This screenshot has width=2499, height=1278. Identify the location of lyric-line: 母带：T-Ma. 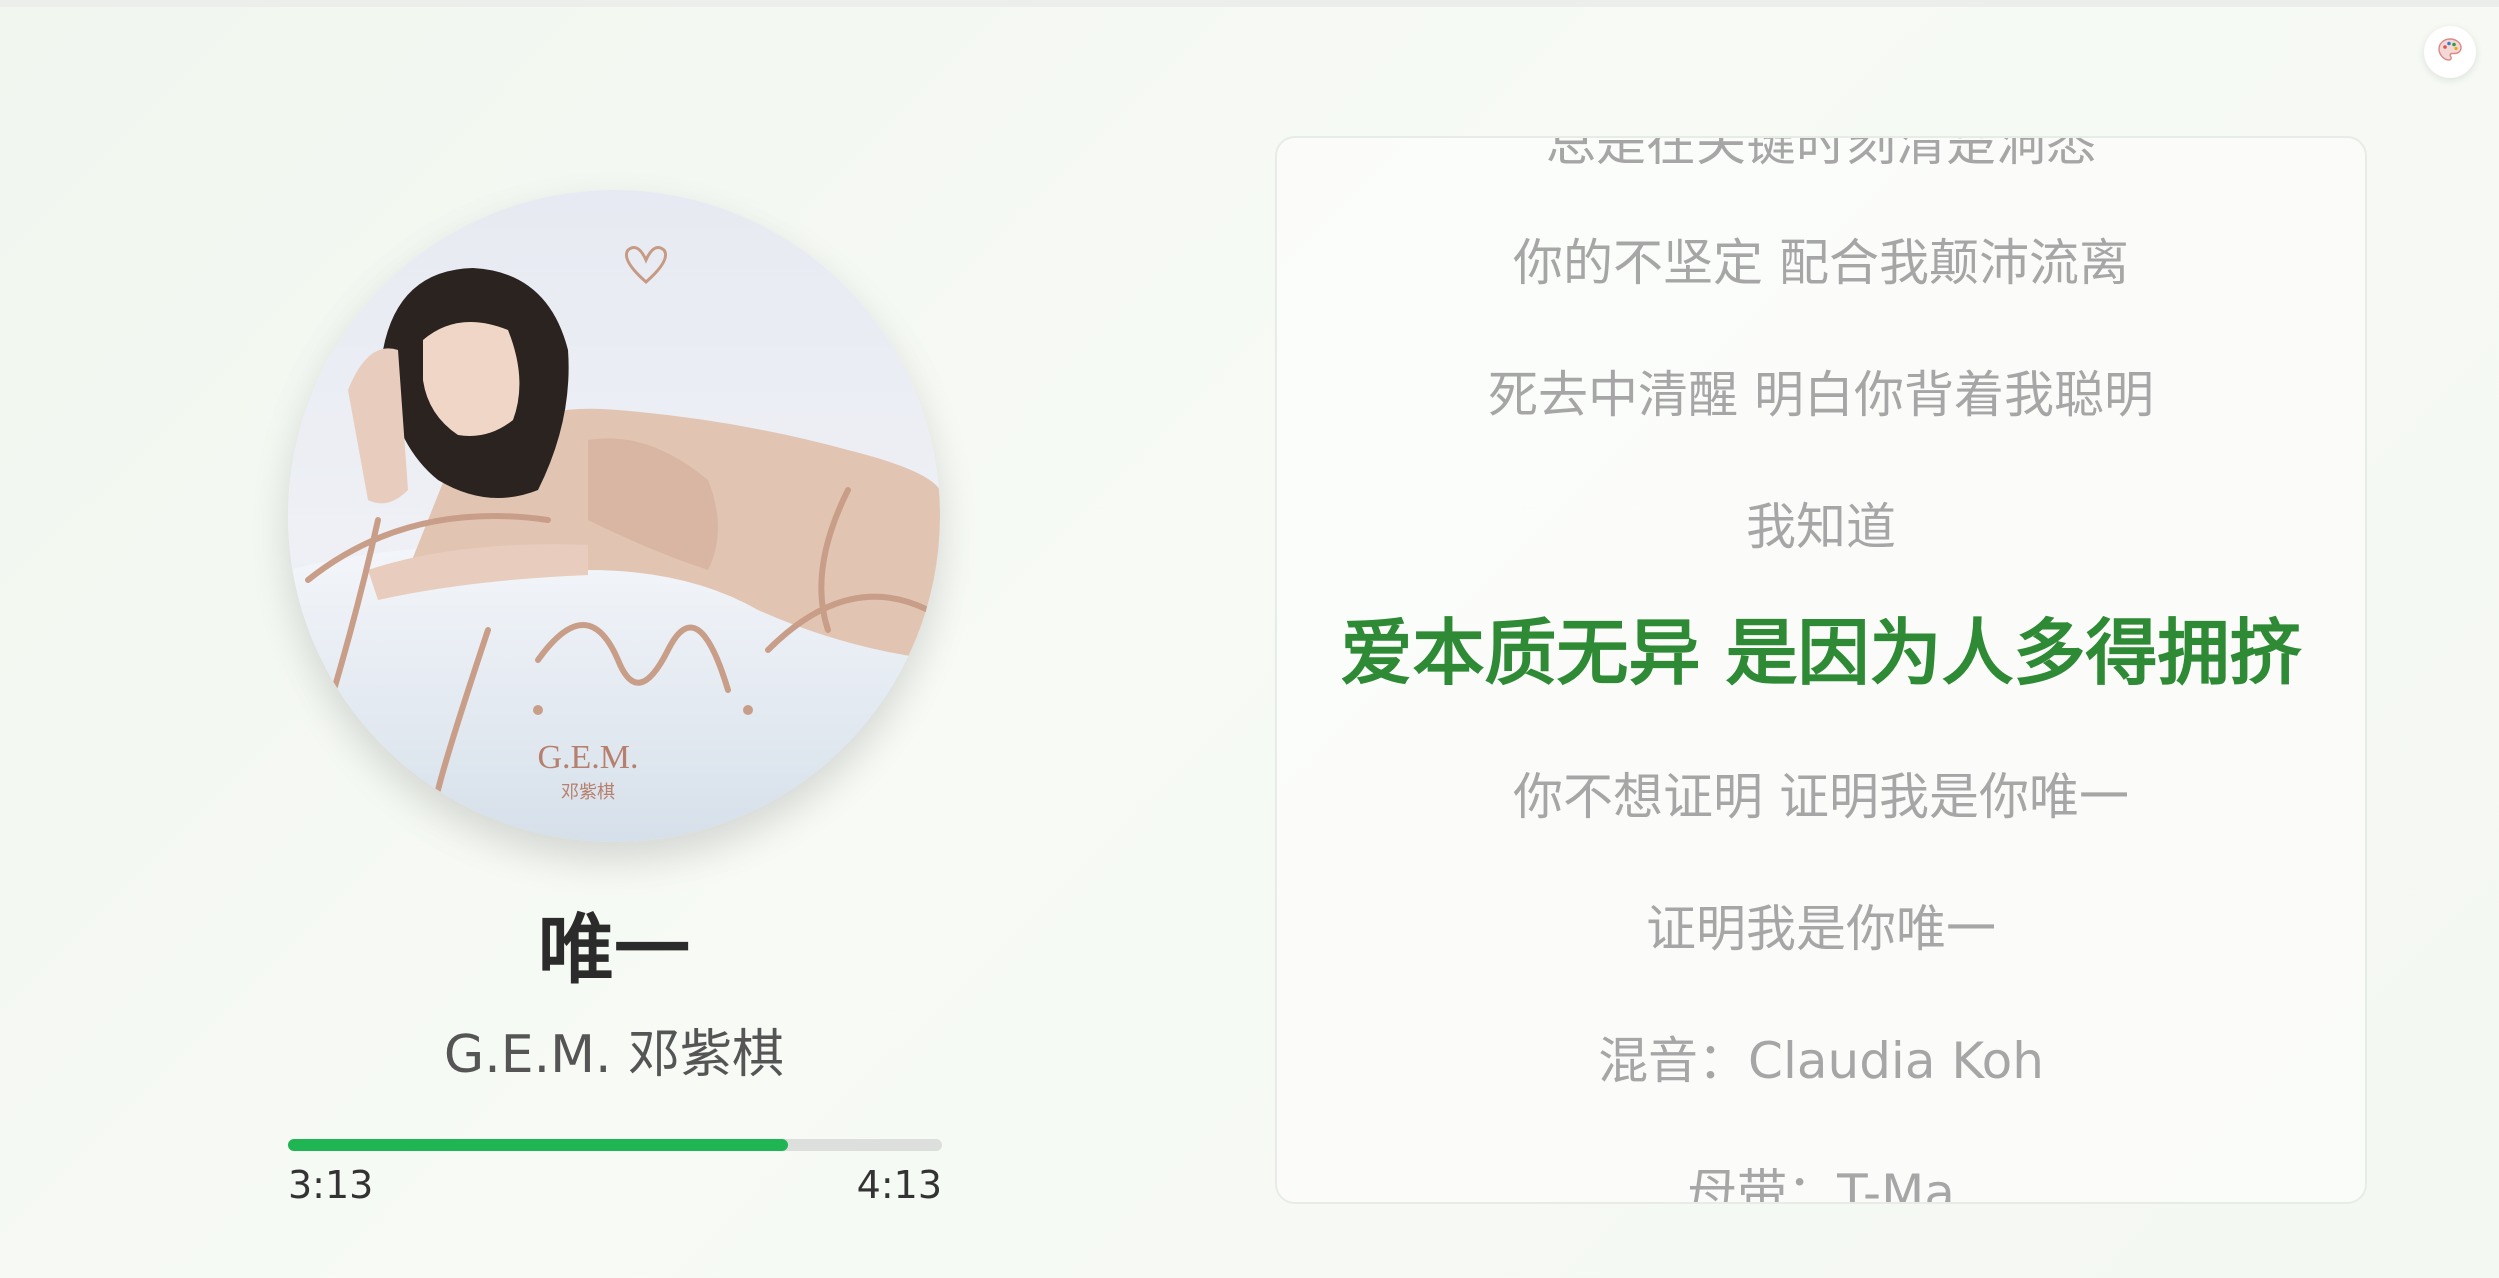
(1821, 1180).